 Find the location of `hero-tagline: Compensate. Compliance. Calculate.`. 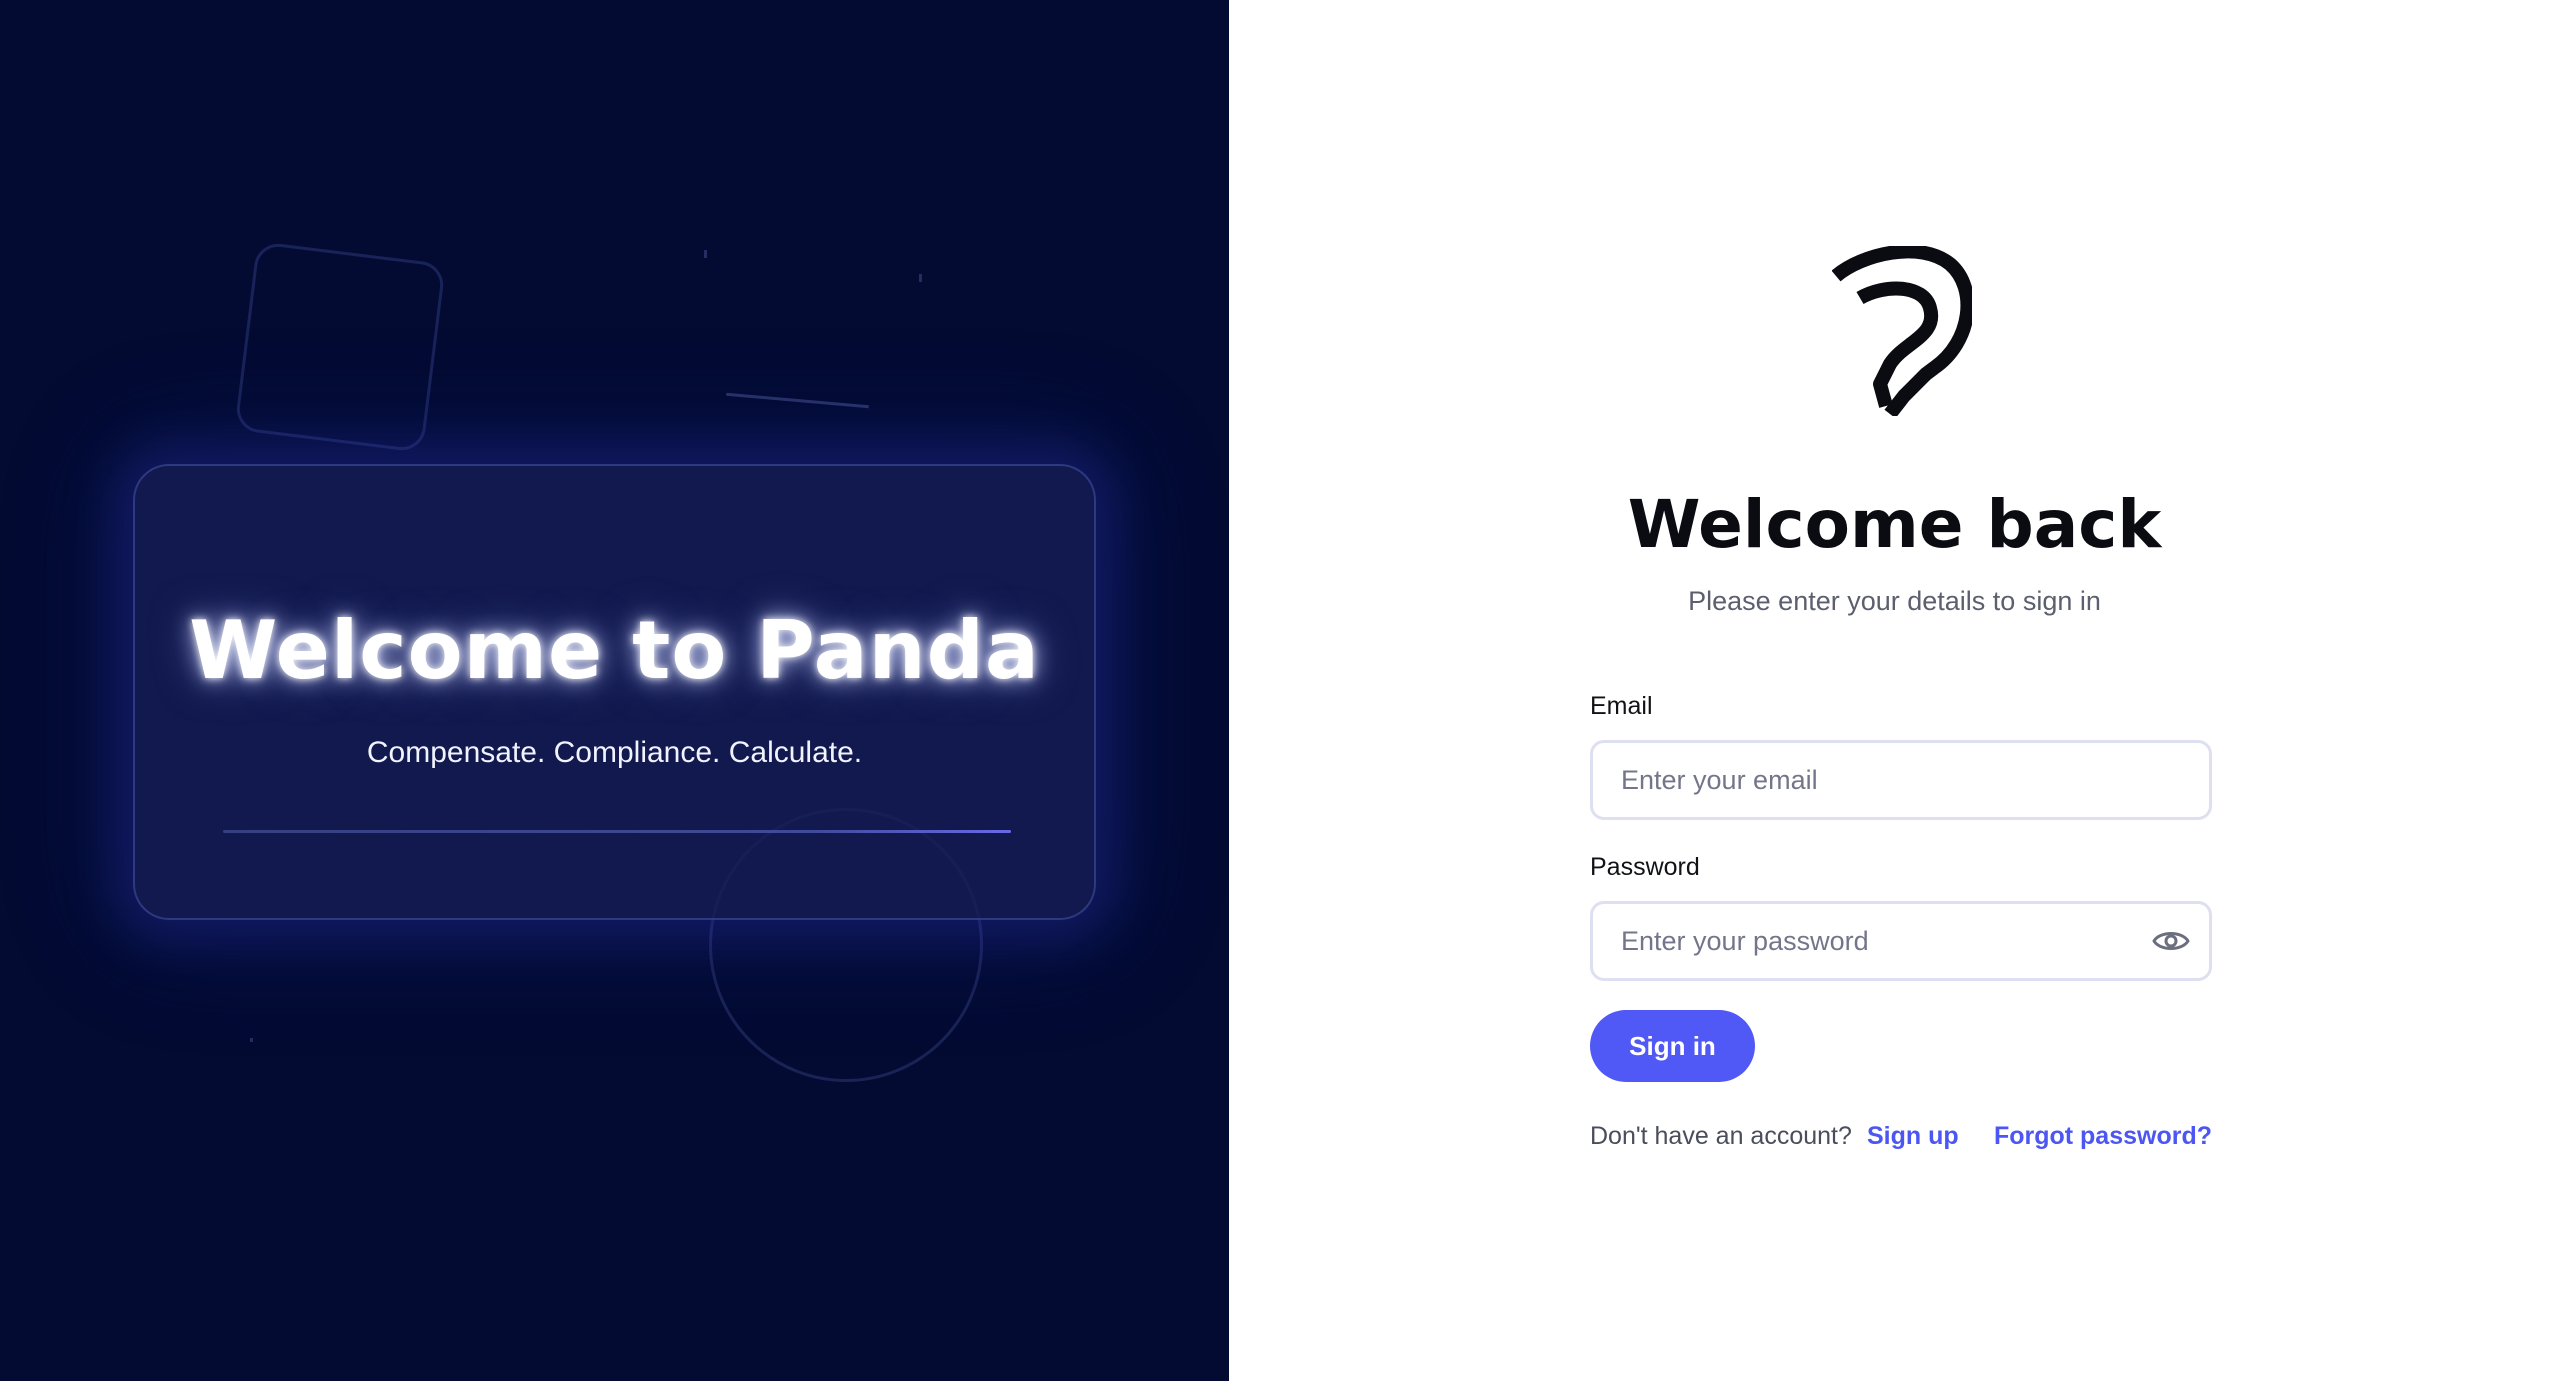

hero-tagline: Compensate. Compliance. Calculate. is located at coordinates (614, 752).